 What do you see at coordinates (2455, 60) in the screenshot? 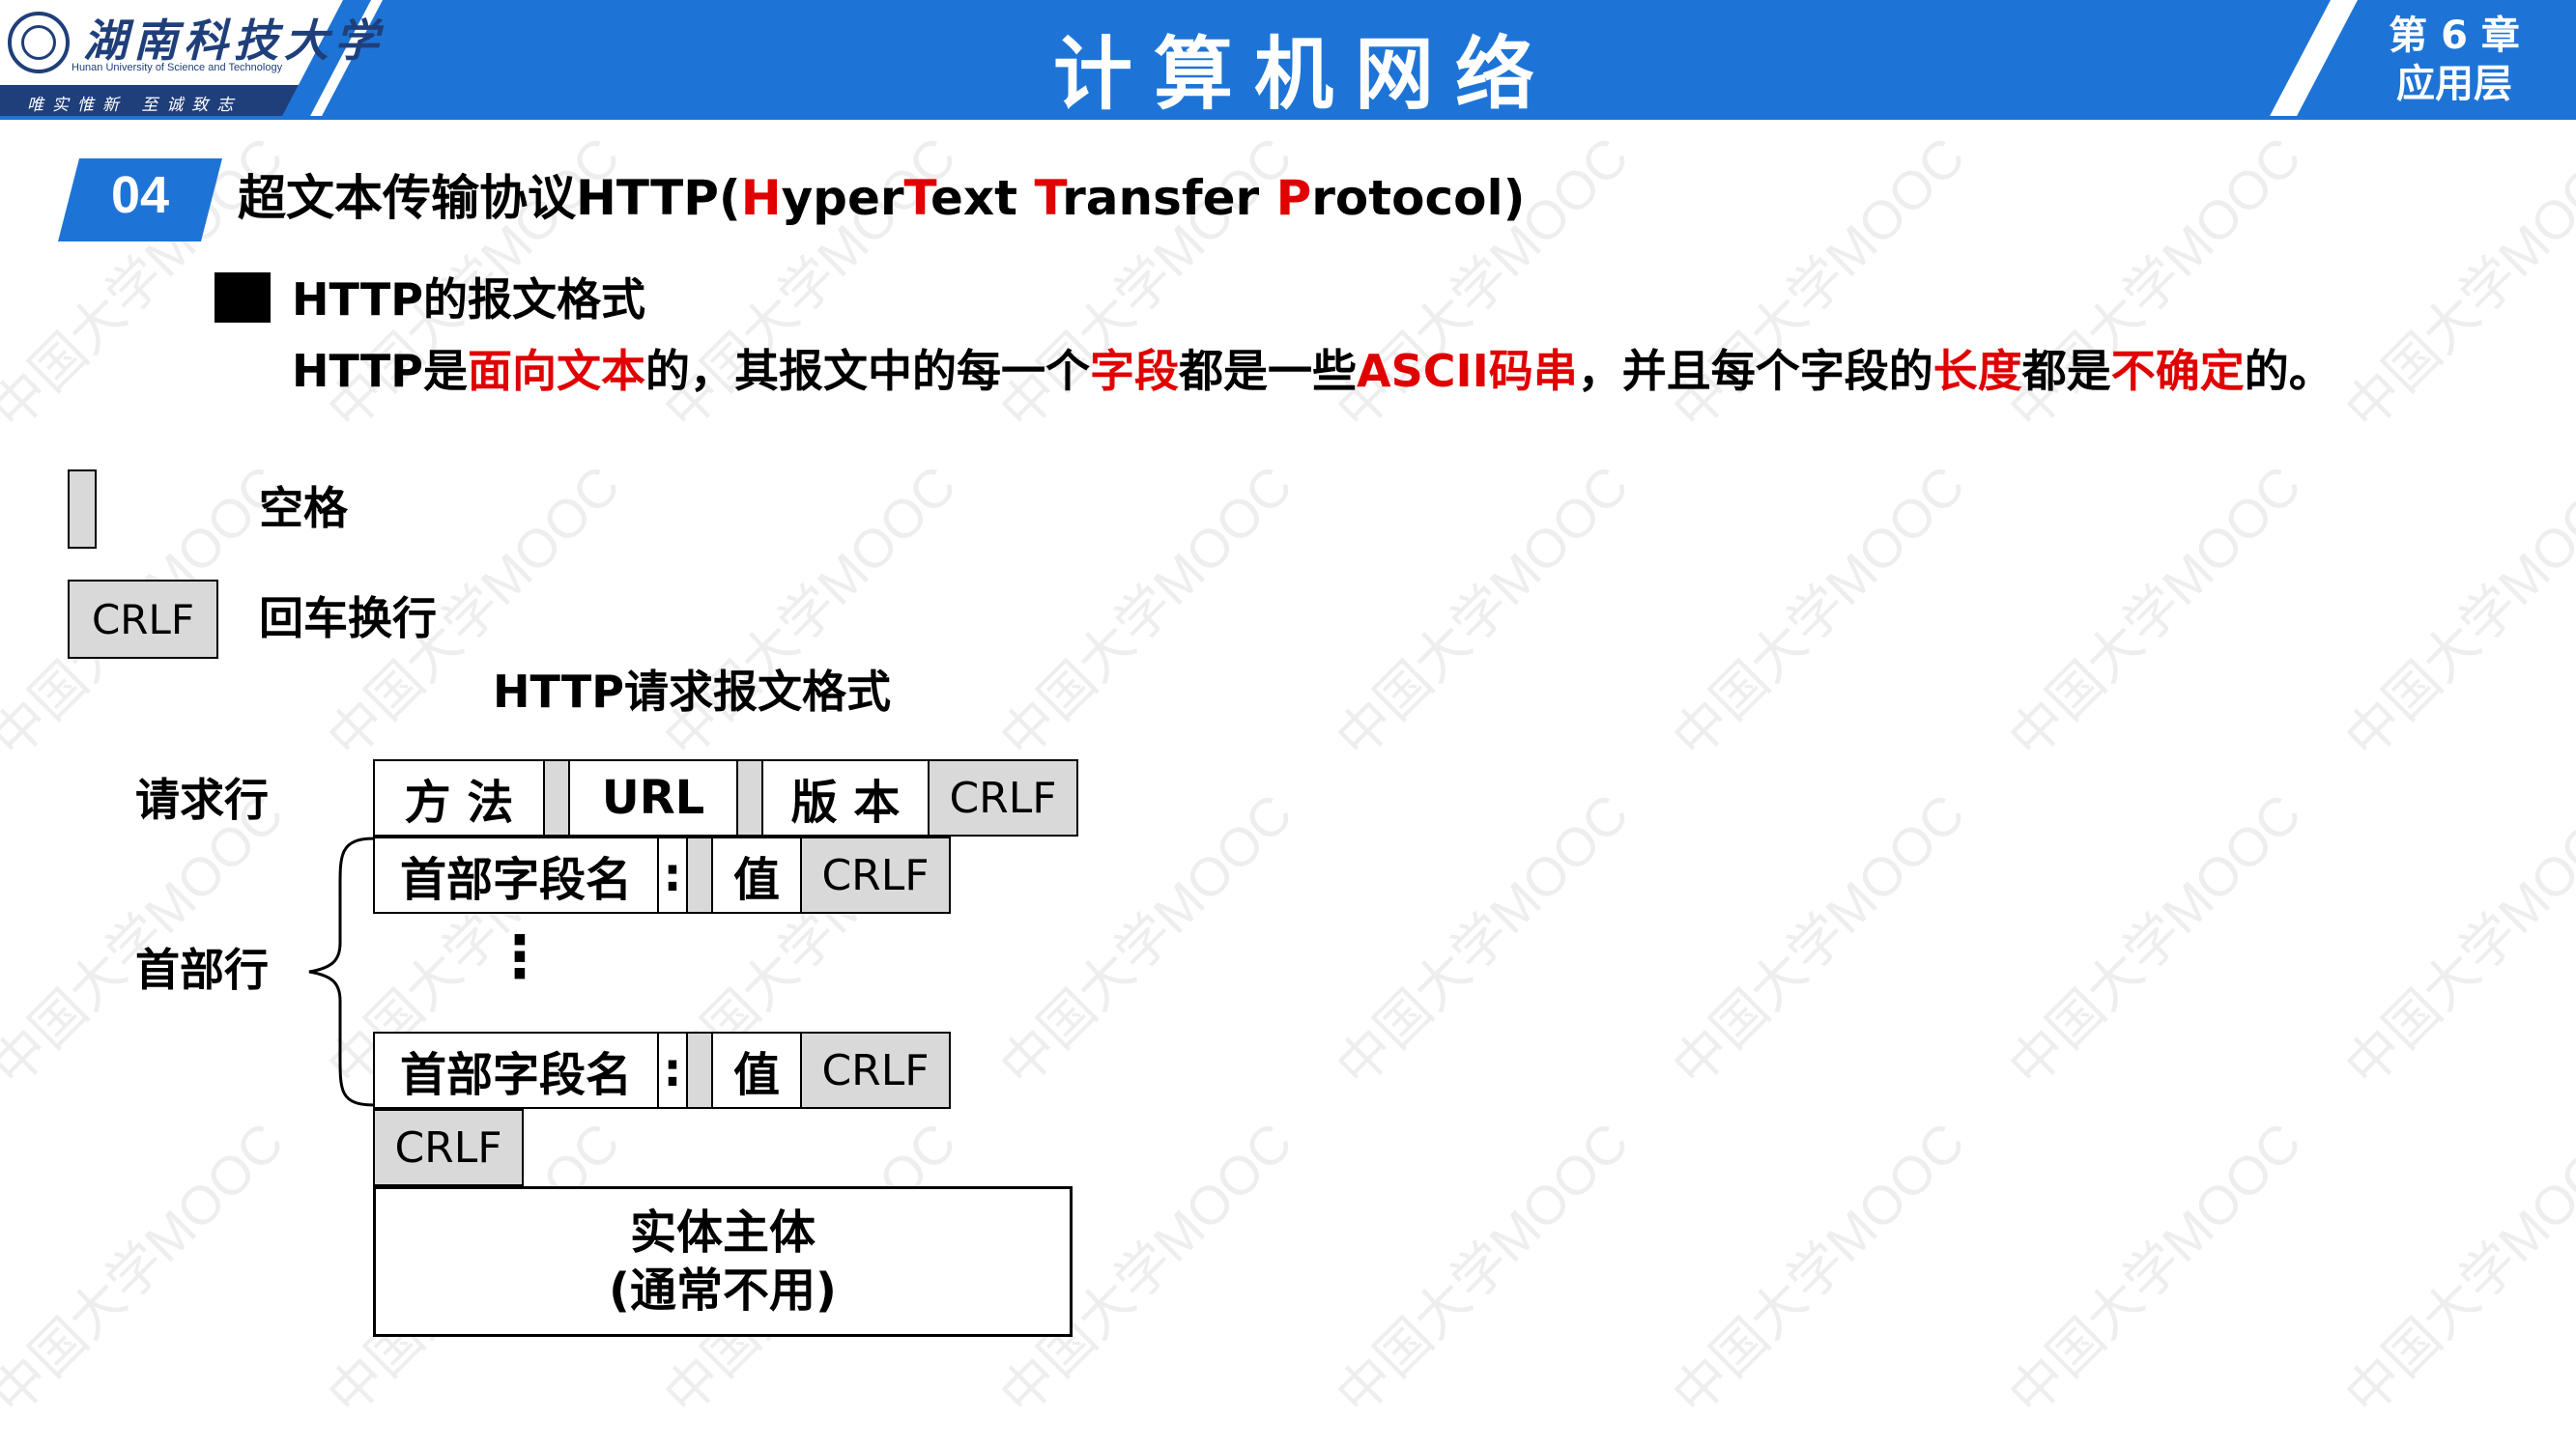
I see `chapter-label: 第 6 章 应用层` at bounding box center [2455, 60].